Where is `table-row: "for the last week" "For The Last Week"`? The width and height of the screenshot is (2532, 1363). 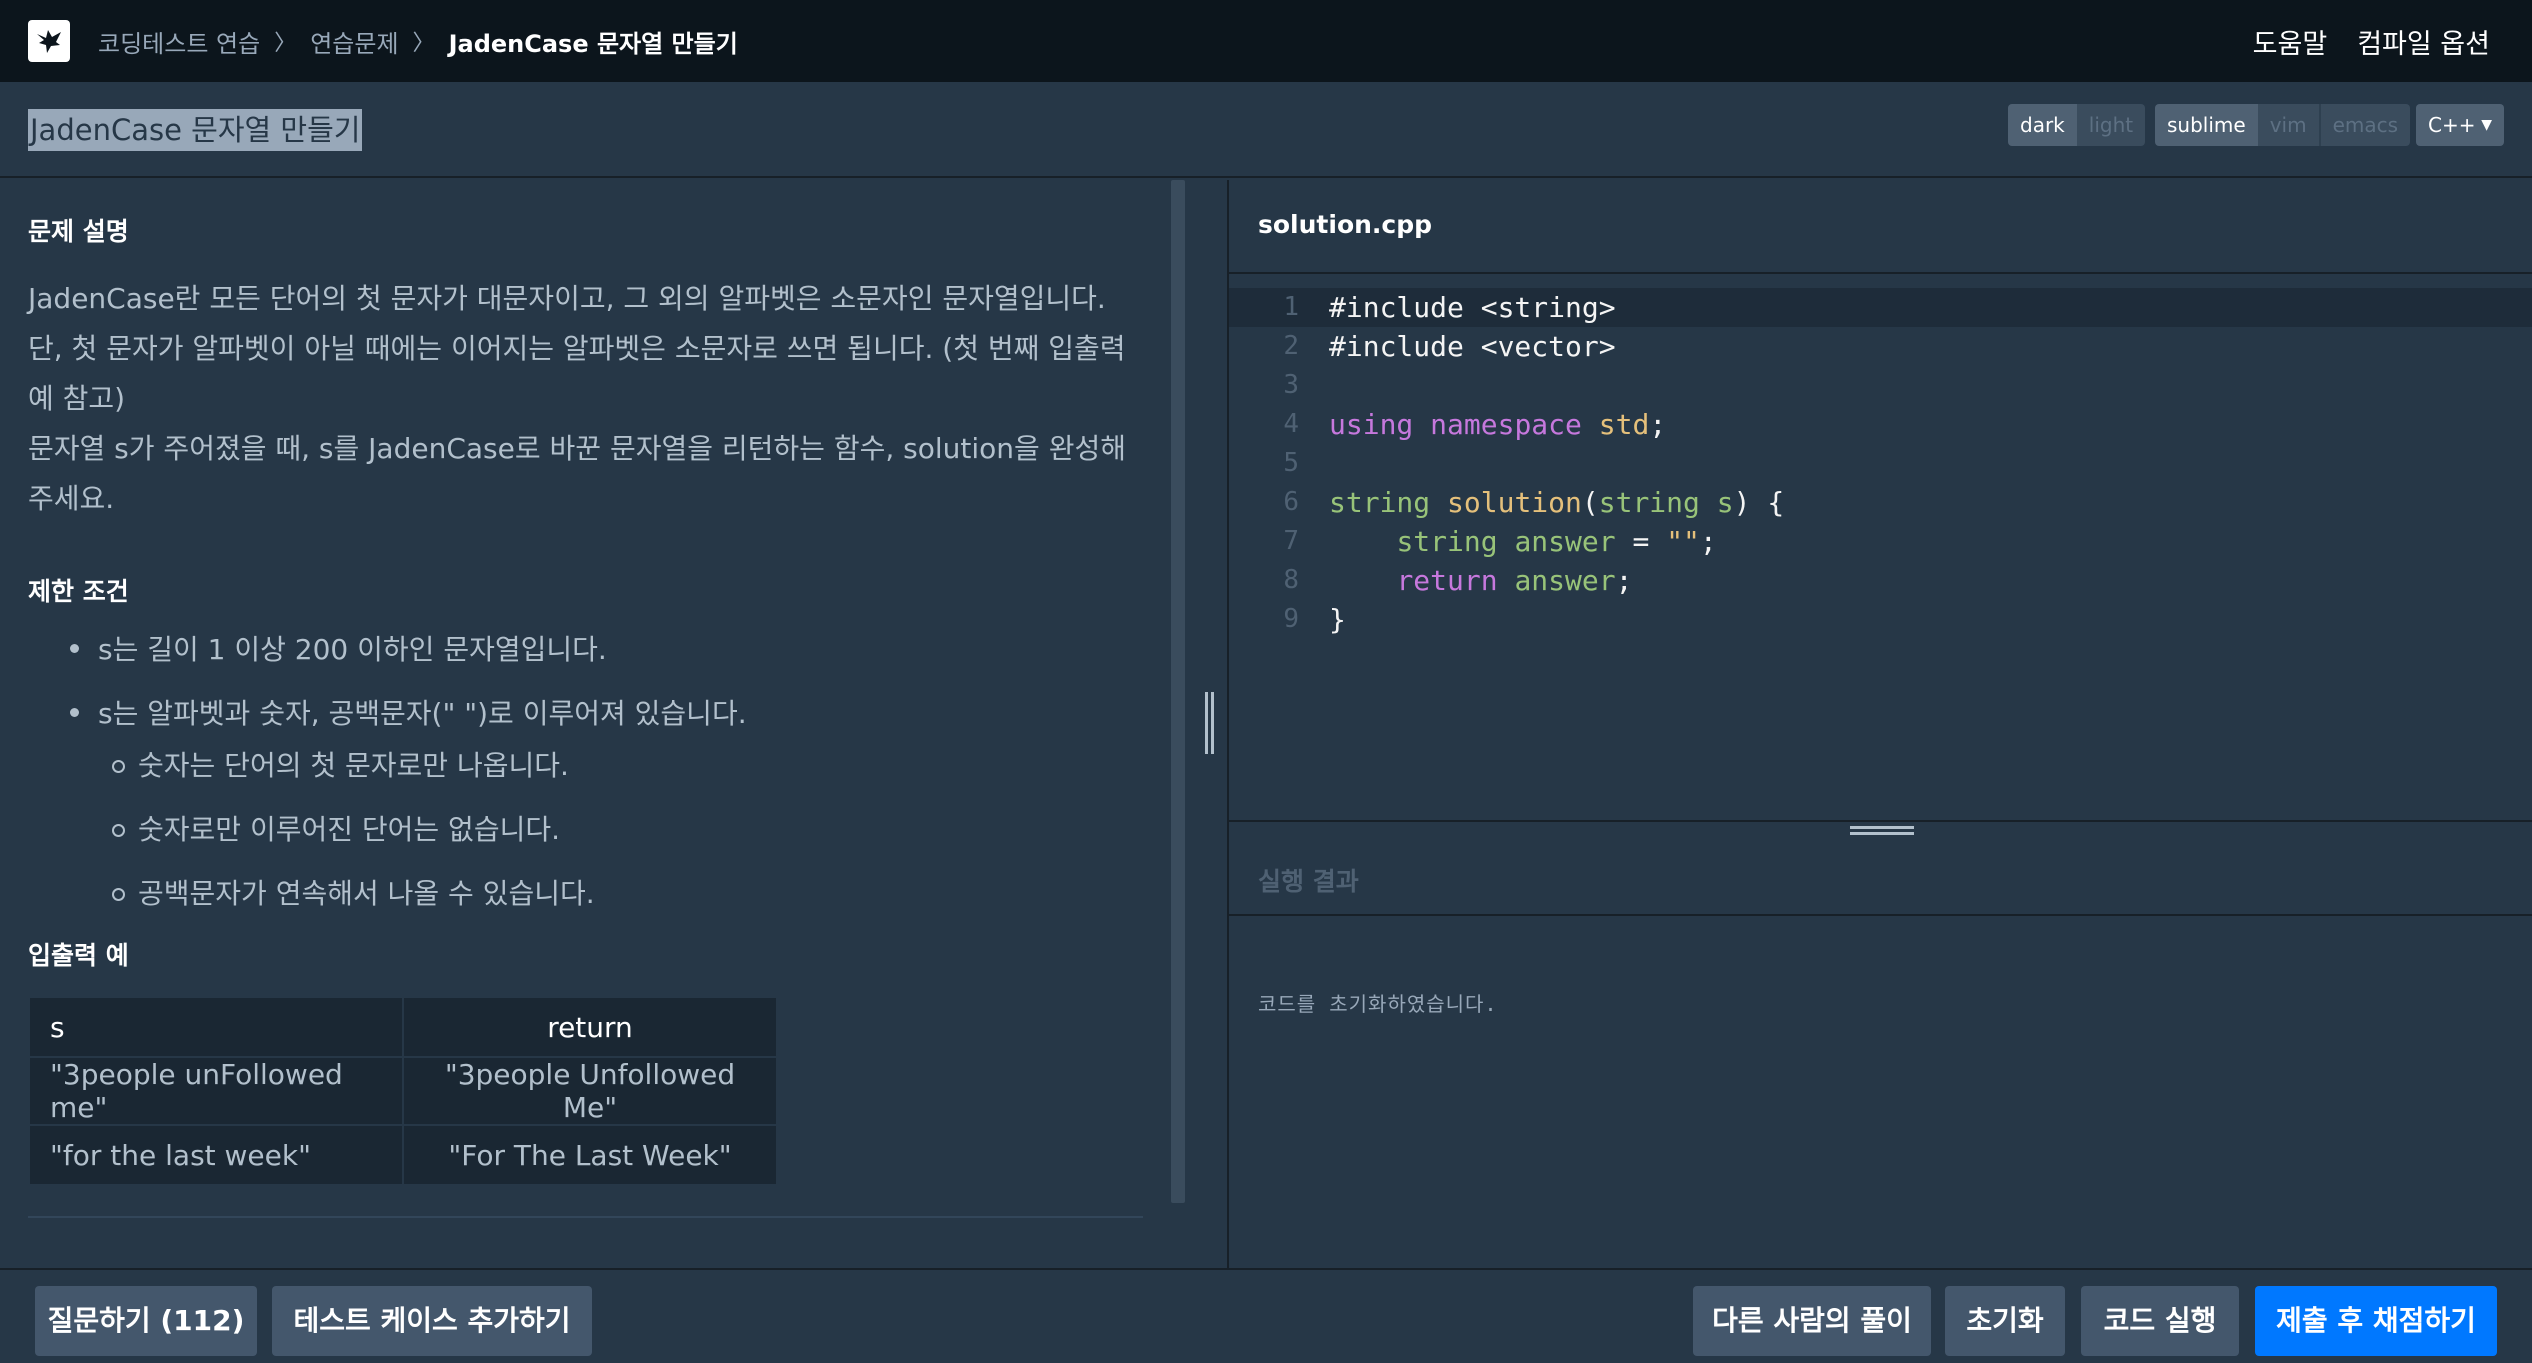 table-row: "for the last week" "For The Last Week" is located at coordinates (403, 1155).